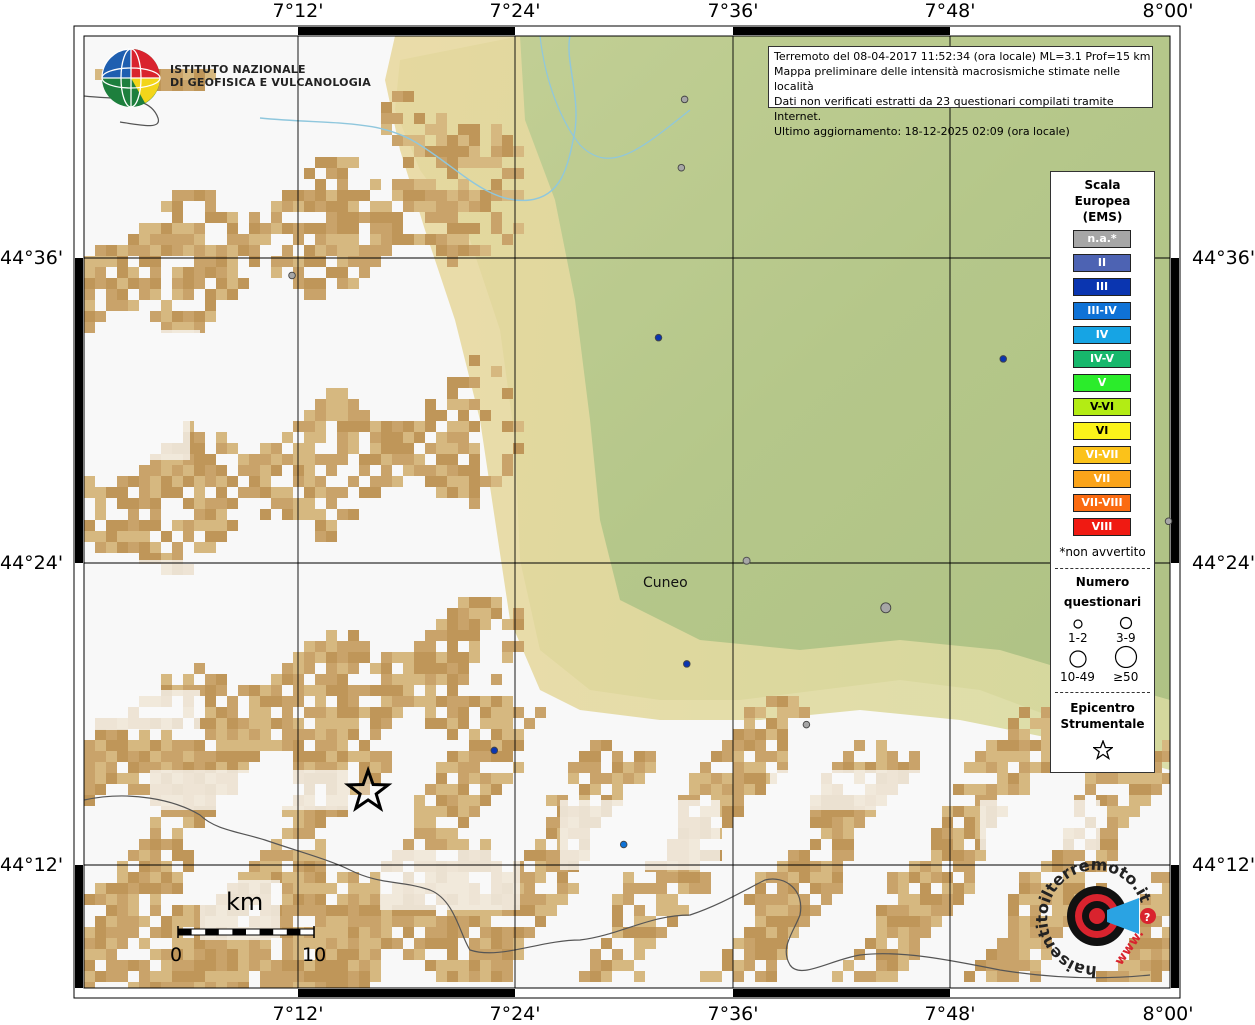  I want to click on legend-epicenter: Epicentro Strumentale, so click(1102, 716).